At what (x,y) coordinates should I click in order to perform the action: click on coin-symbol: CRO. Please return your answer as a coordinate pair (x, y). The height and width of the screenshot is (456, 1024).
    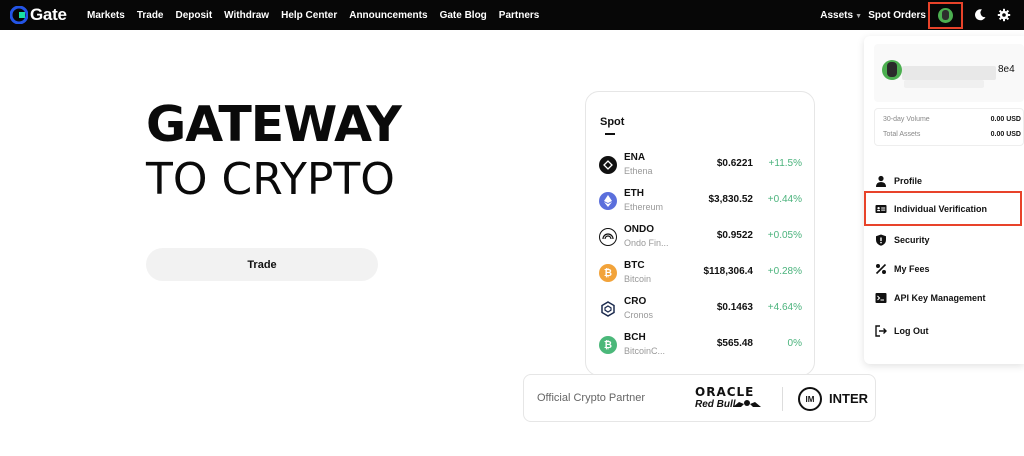
    Looking at the image, I should click on (635, 301).